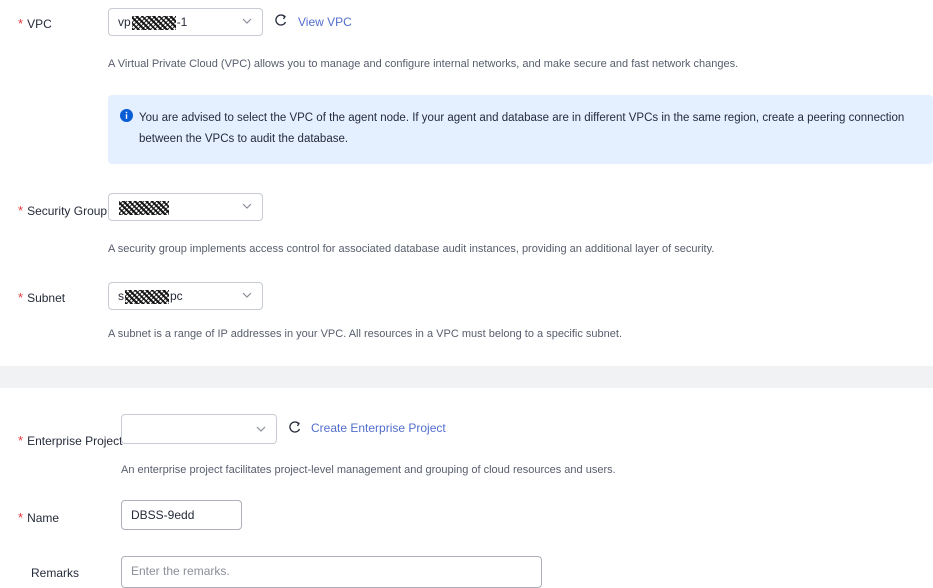 This screenshot has width=933, height=588. What do you see at coordinates (70, 440) in the screenshot?
I see `enterprise-project-label: * Enterprise Project` at bounding box center [70, 440].